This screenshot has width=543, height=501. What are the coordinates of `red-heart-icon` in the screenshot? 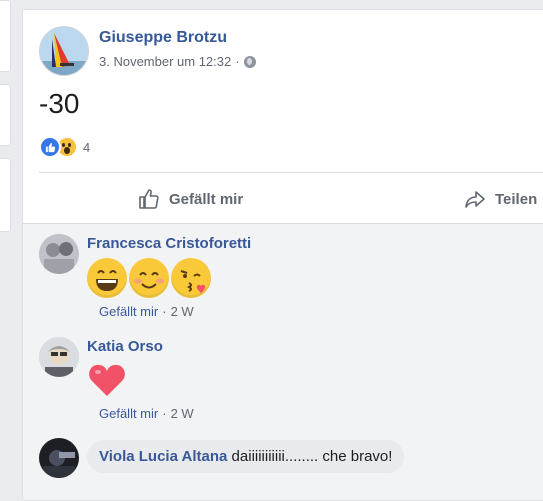 It's located at (107, 380).